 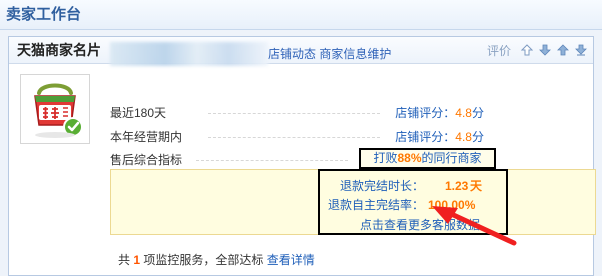 I want to click on peer-beat-callout: 打败88%的同行商家, so click(x=427, y=158).